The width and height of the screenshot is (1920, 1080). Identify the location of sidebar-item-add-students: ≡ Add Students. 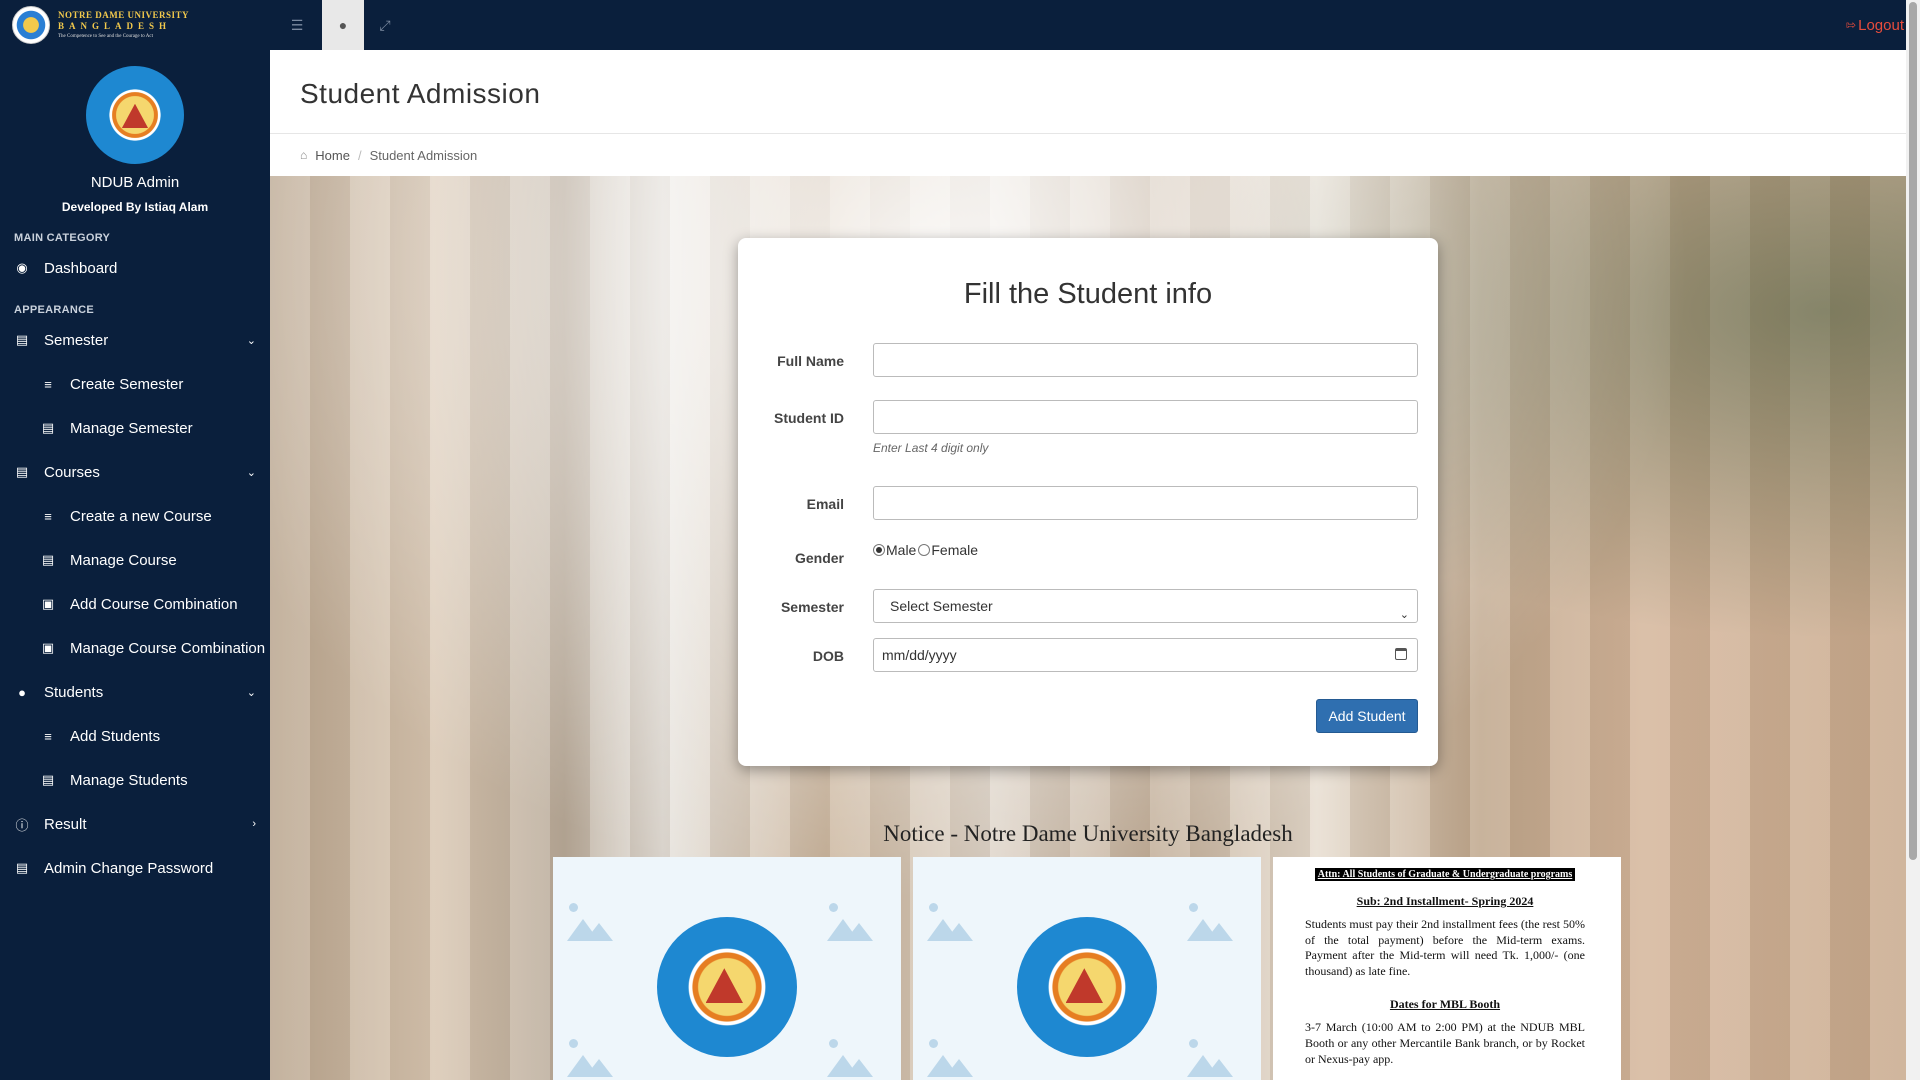
(135, 736).